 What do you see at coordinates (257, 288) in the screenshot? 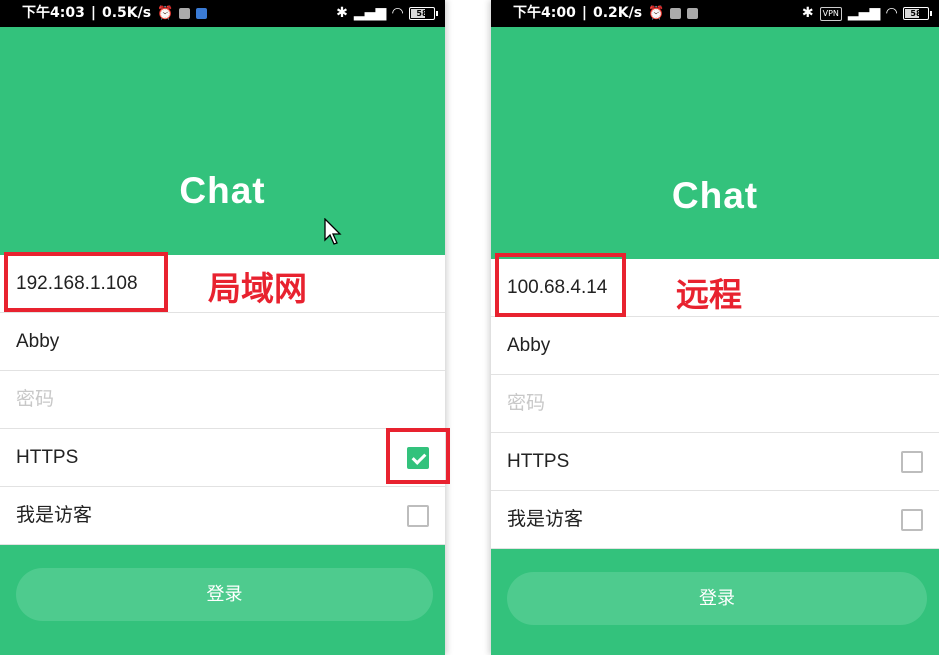
I see `lan-annotation: 局域网` at bounding box center [257, 288].